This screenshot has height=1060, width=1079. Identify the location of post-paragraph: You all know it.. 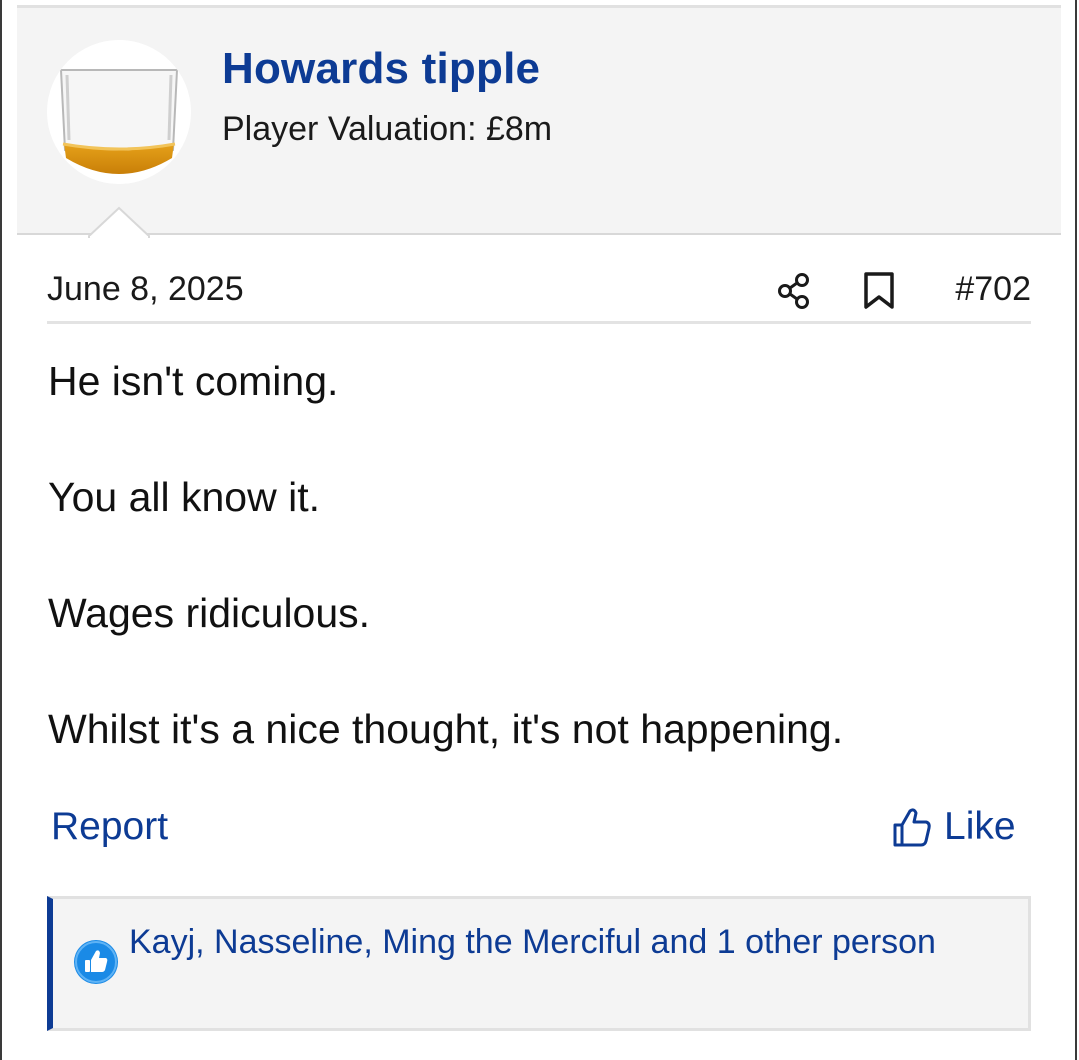
(184, 497).